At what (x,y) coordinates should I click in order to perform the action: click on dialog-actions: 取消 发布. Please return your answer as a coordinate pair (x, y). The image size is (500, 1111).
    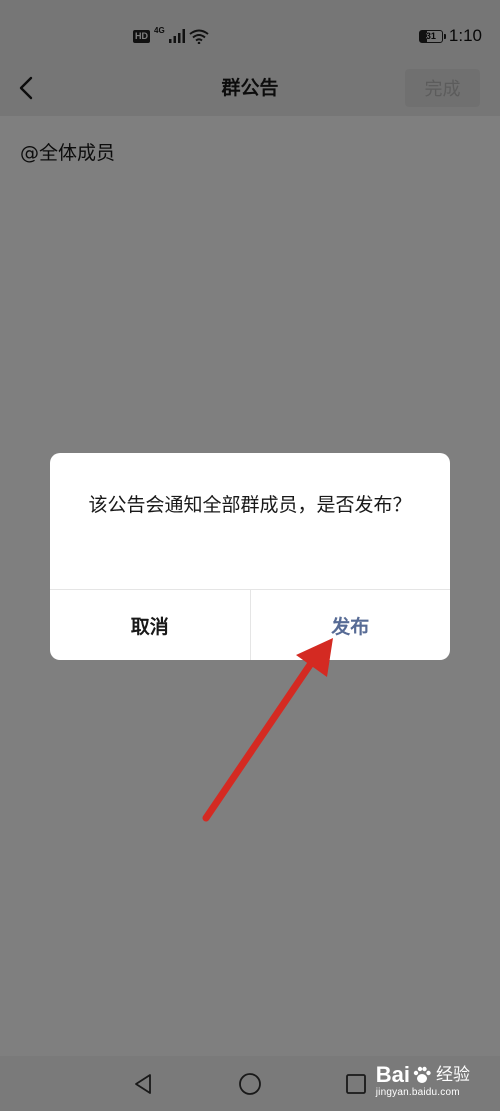
    Looking at the image, I should click on (250, 624).